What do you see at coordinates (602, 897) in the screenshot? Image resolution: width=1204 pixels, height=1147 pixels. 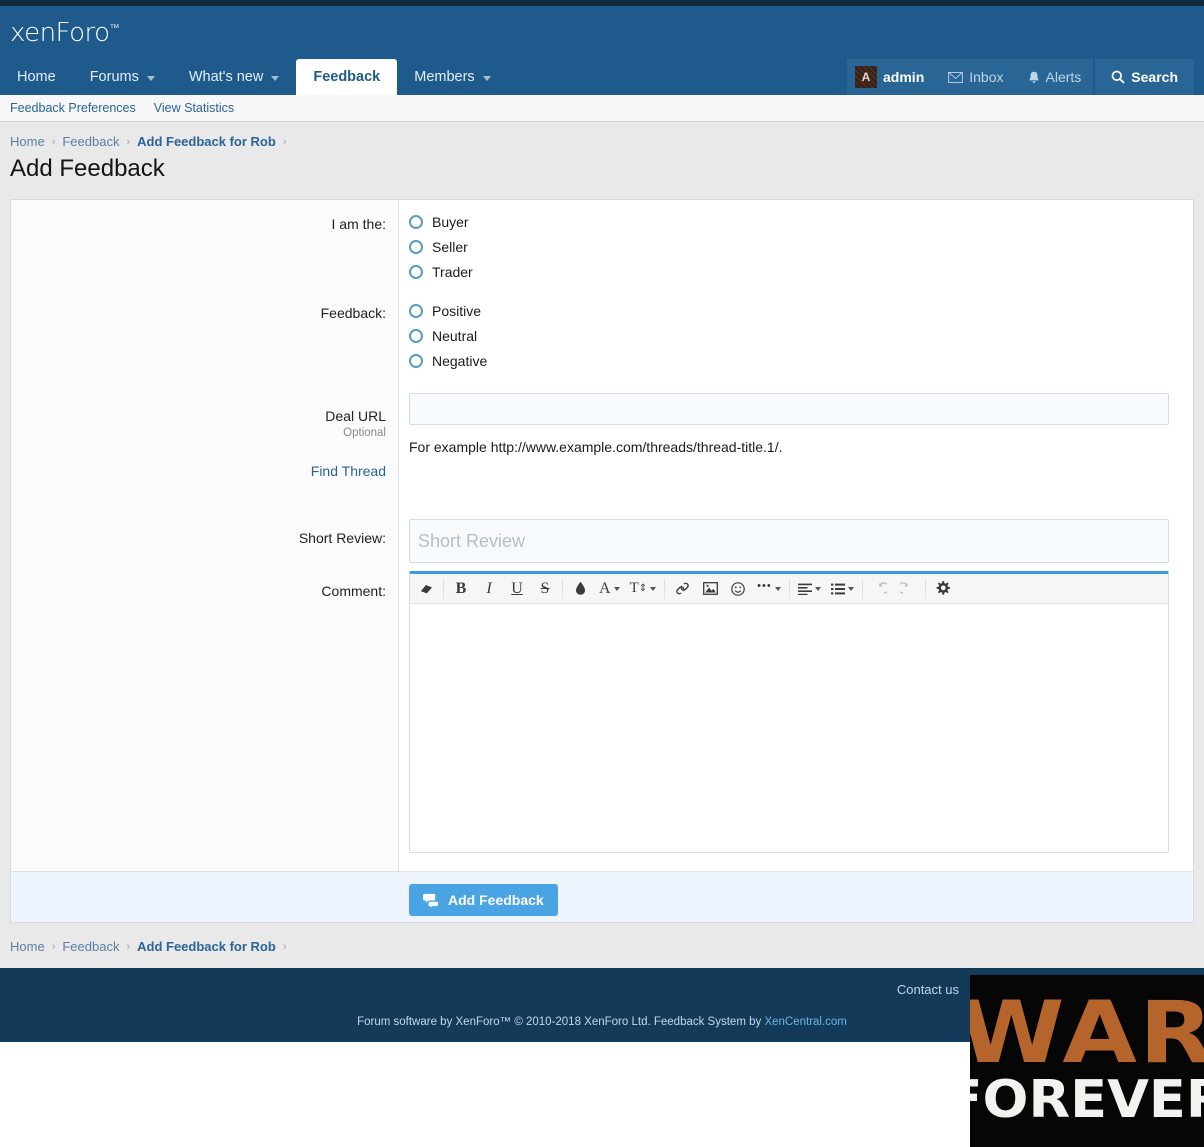 I see `form-submit-bar: Add Feedback` at bounding box center [602, 897].